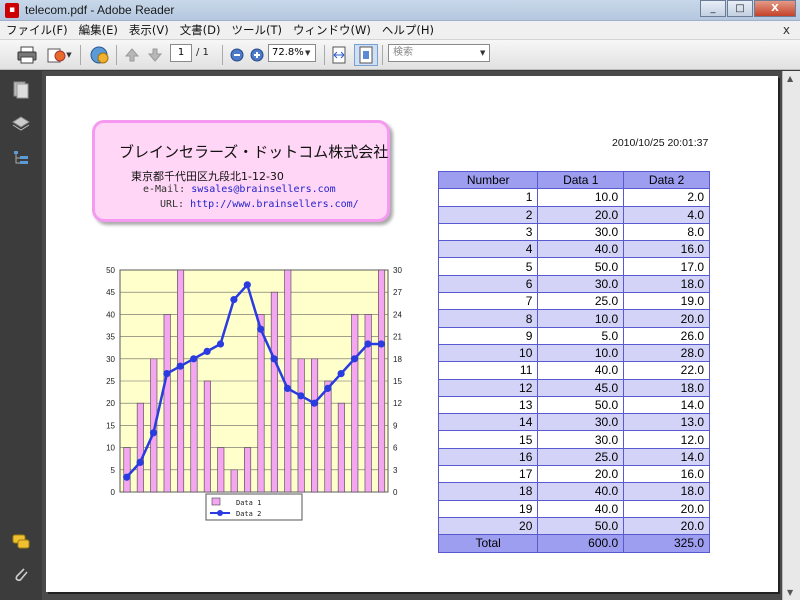 Image resolution: width=800 pixels, height=600 pixels. Describe the element at coordinates (149, 30) in the screenshot. I see `menu-view: 表示(V)` at that location.